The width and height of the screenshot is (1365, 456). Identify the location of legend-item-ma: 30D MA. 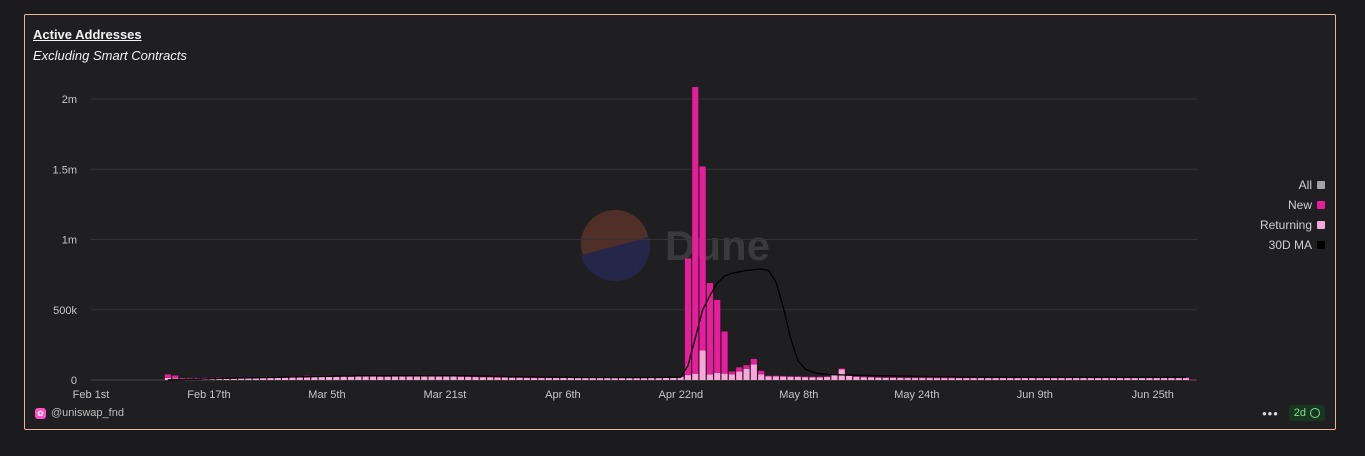
(1297, 244).